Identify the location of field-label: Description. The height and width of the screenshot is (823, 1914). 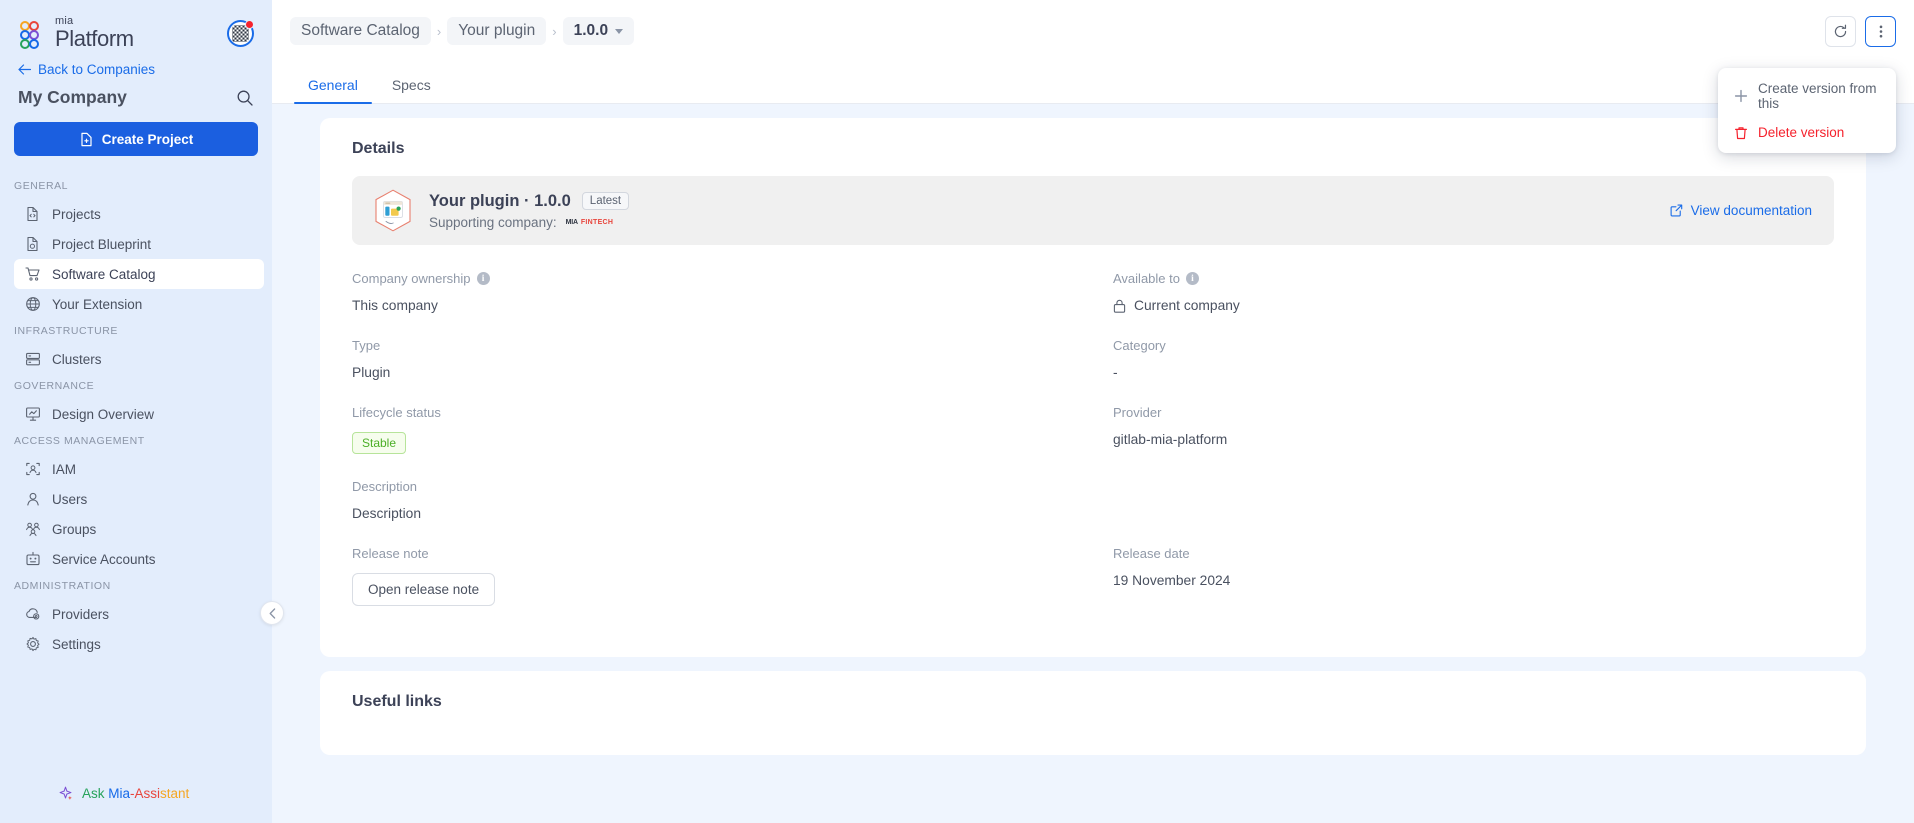
(712, 486).